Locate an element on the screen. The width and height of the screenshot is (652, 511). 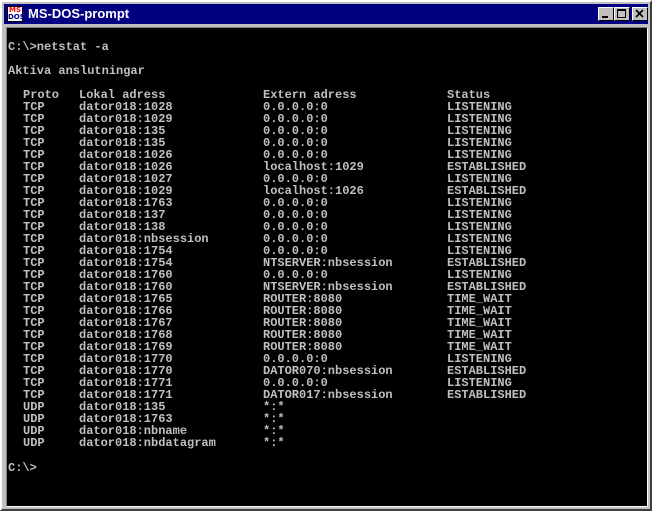
window-title: MS-DOS-prompt is located at coordinates (79, 13).